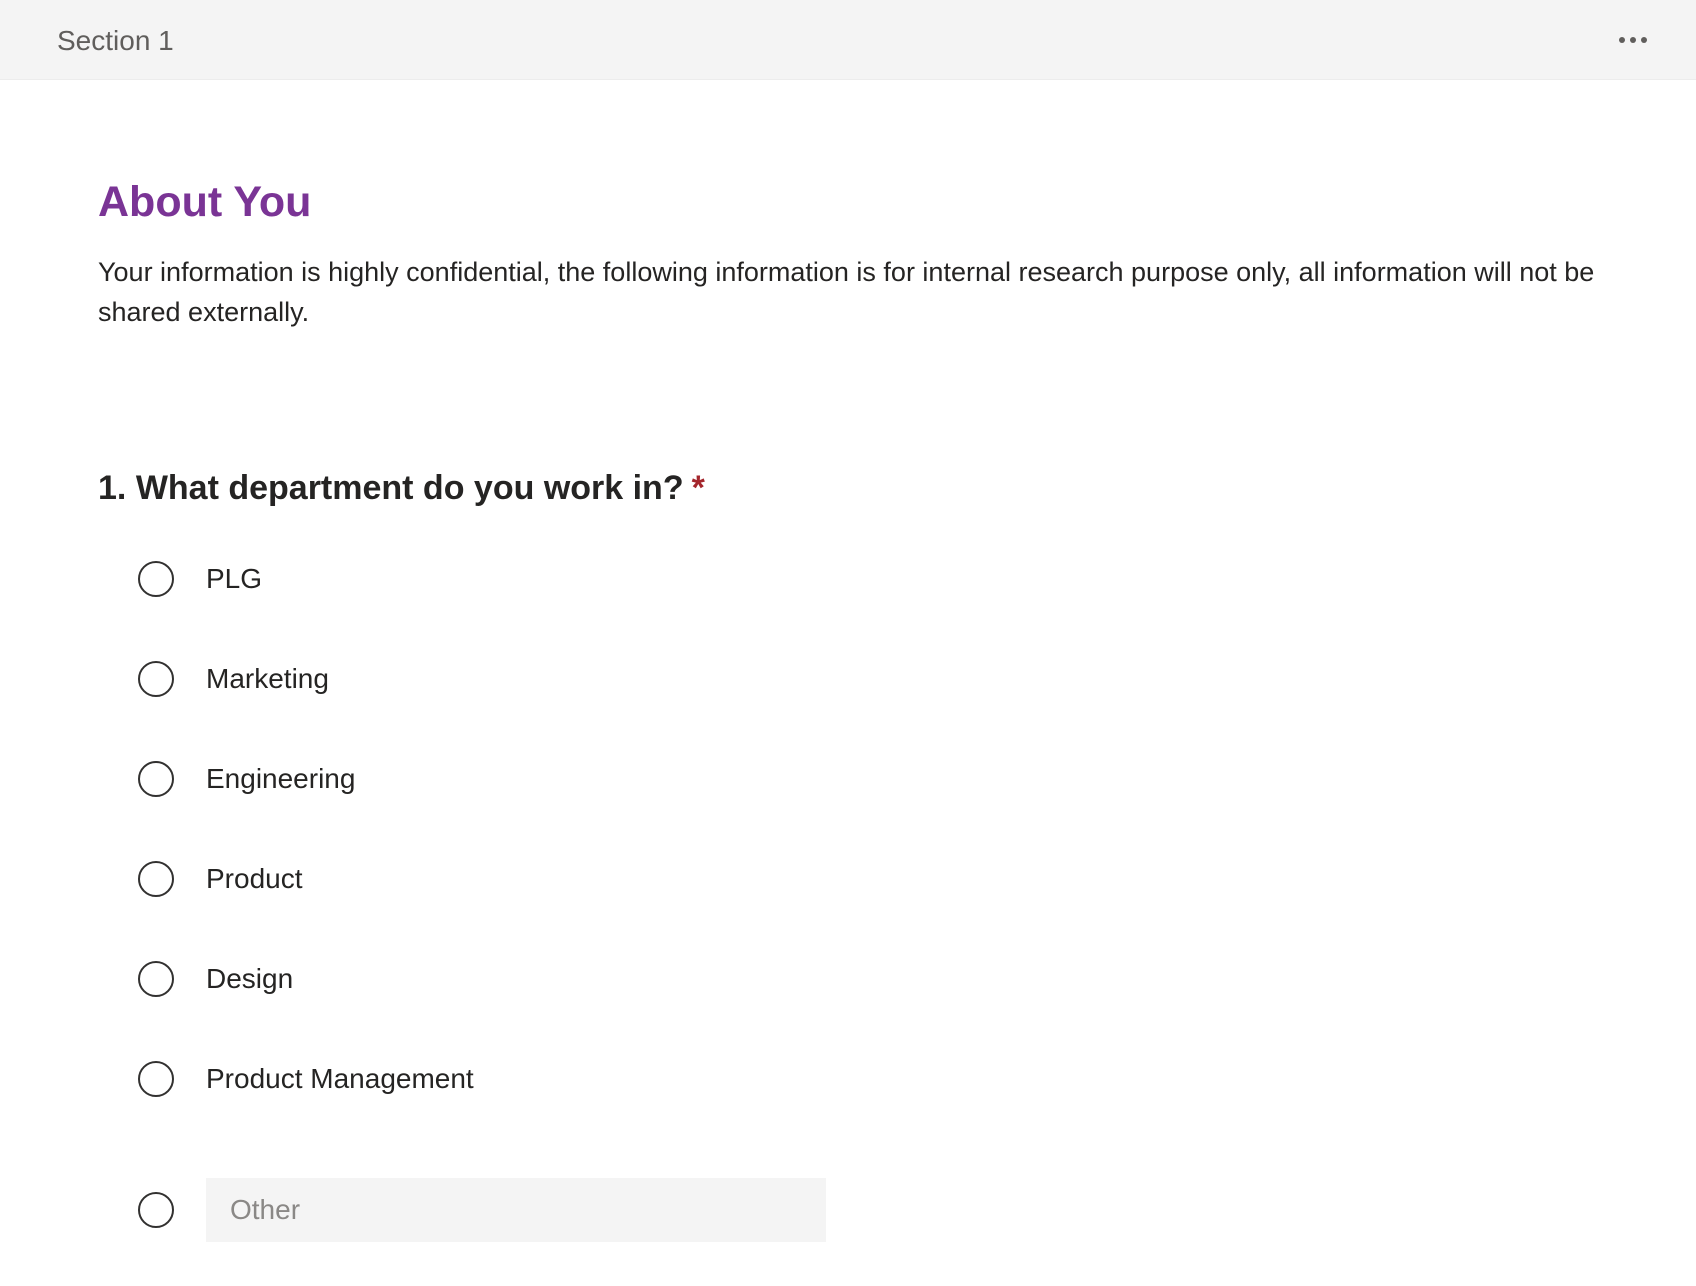 Image resolution: width=1696 pixels, height=1286 pixels. Describe the element at coordinates (738, 705) in the screenshot. I see `choice-marketing: Marketing` at that location.